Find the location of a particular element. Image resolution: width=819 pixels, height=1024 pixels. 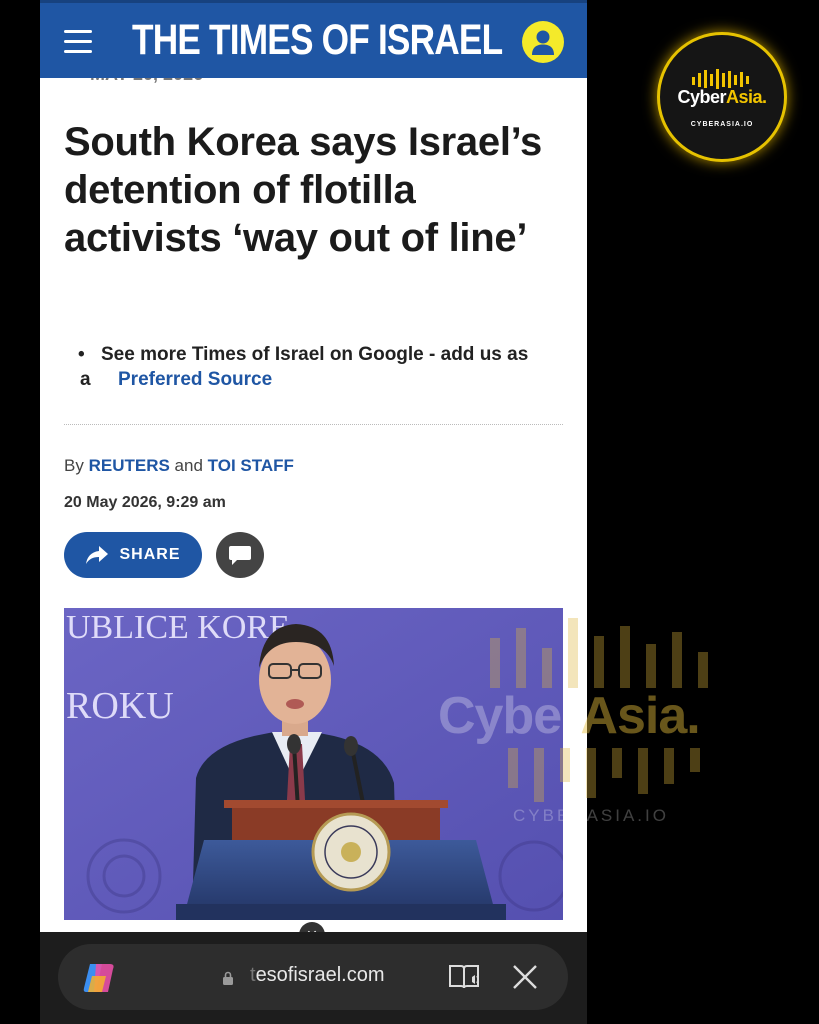

byline: By REUTERS and TOI STAFF is located at coordinates (179, 466).